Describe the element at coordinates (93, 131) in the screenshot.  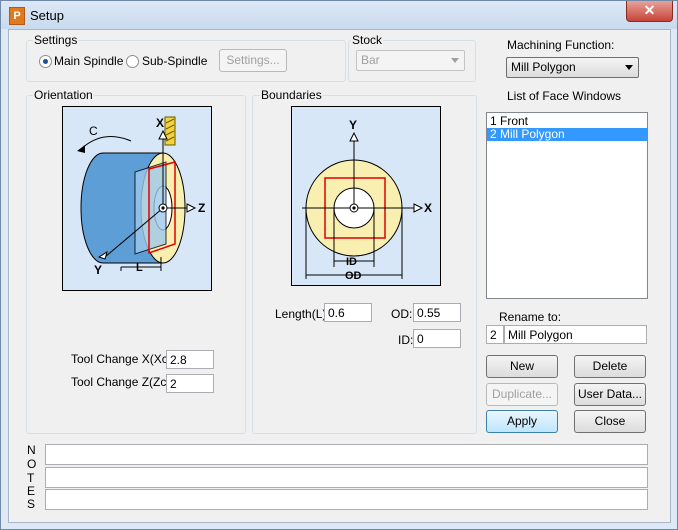
I see `label-c: C` at that location.